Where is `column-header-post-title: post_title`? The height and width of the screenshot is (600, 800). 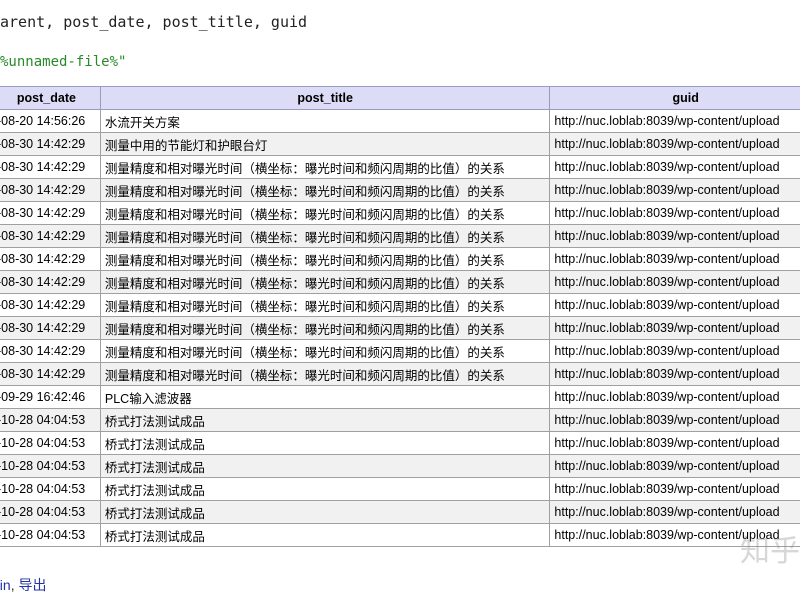
column-header-post-title: post_title is located at coordinates (325, 98).